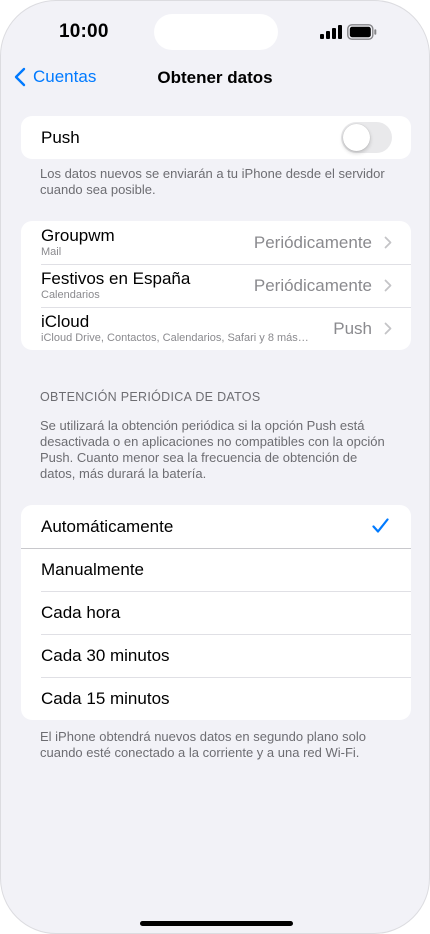  What do you see at coordinates (107, 526) in the screenshot?
I see `option-label: Automáticamente` at bounding box center [107, 526].